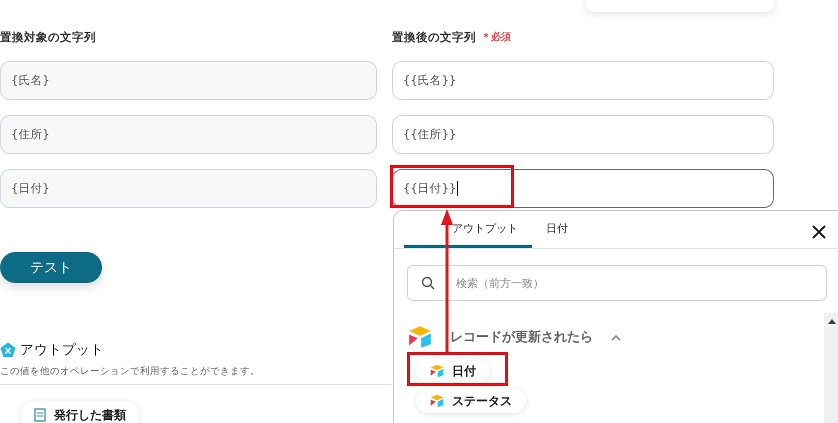  Describe the element at coordinates (130, 371) in the screenshot. I see `section-description: この値を他のオペレーションで利用することができます。` at that location.